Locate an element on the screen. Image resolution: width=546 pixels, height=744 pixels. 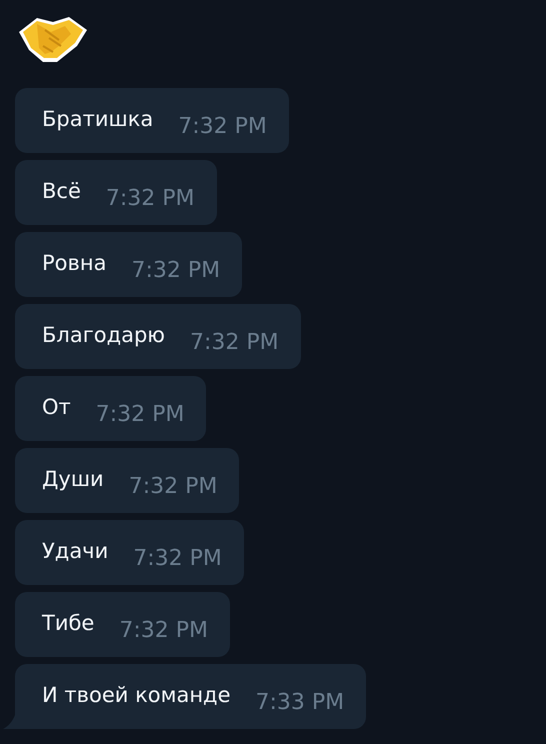
message-text: Всё is located at coordinates (61, 190).